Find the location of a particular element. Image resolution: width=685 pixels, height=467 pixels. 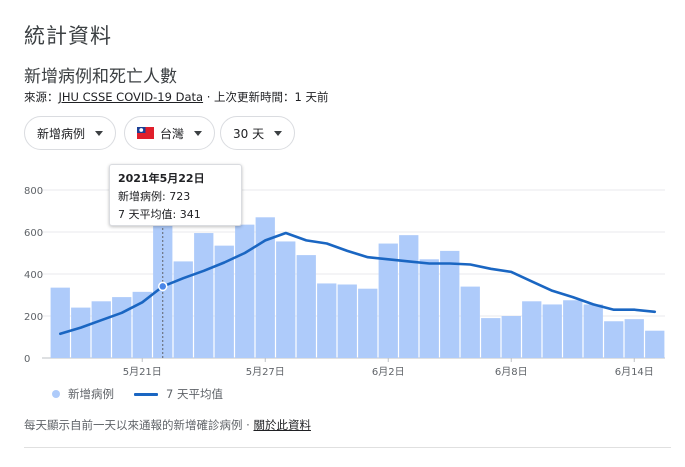

source-link: JHU CSSE COVID-19 Data is located at coordinates (131, 97).